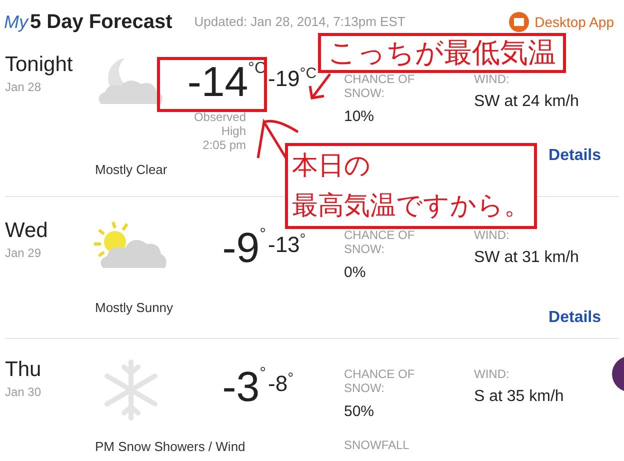 The image size is (624, 461). I want to click on day-date: Jan 28, so click(23, 87).